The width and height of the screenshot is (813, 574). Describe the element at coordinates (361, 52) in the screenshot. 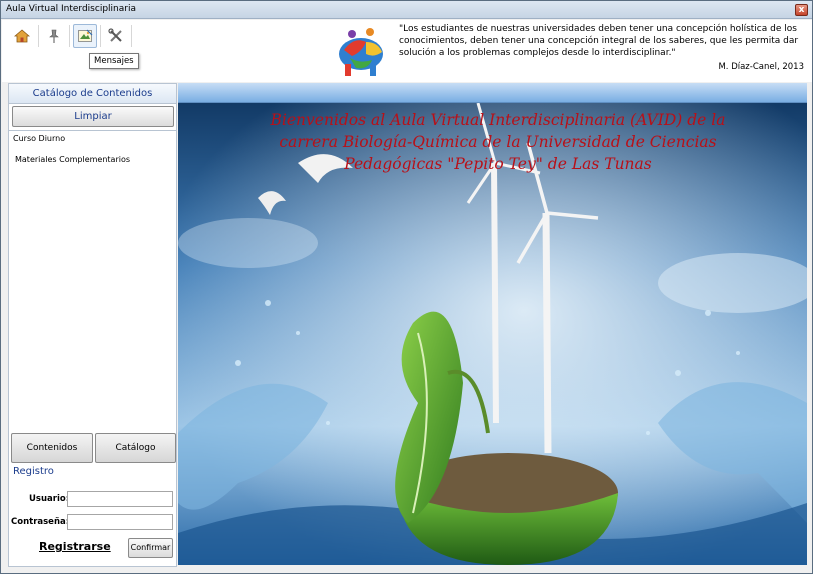

I see `avid-logo` at that location.